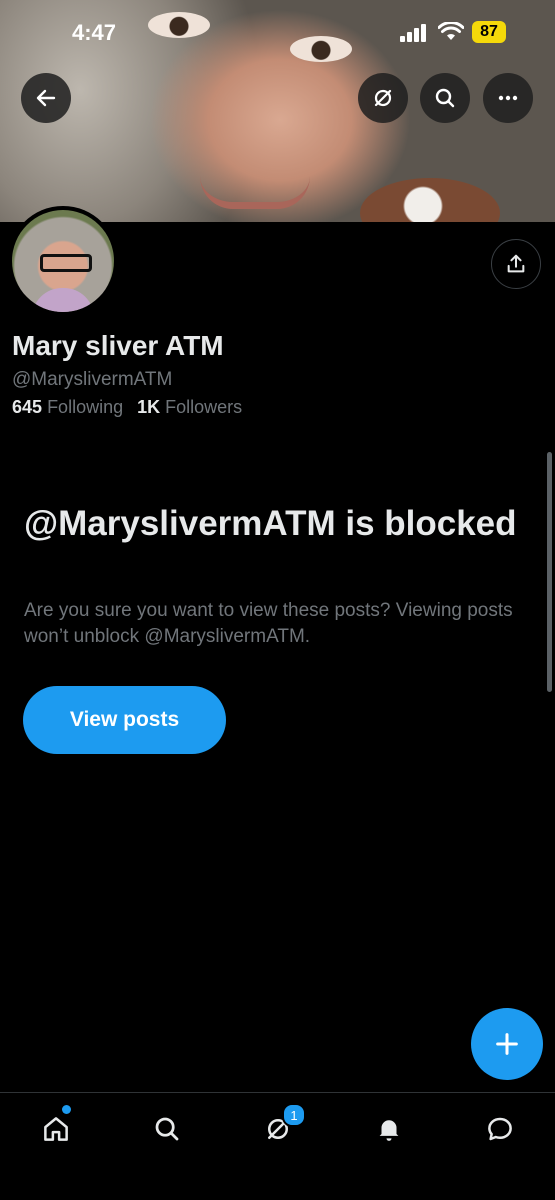  Describe the element at coordinates (92, 379) in the screenshot. I see `profile-handle: @MaryslivermATM` at that location.